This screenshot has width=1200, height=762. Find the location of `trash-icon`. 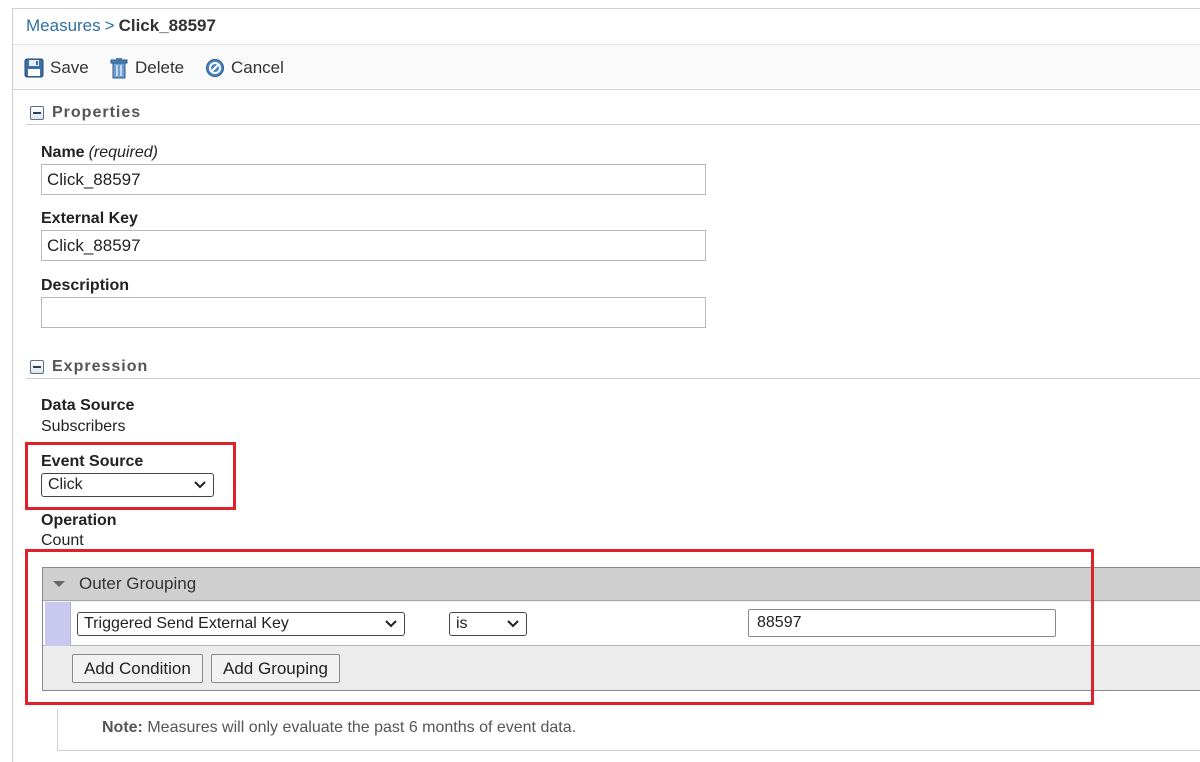

trash-icon is located at coordinates (119, 68).